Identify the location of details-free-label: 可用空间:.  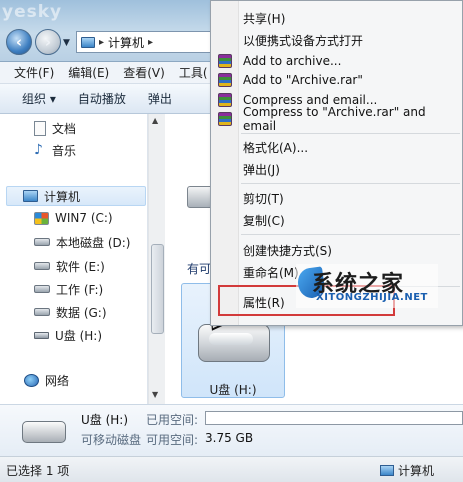
(172, 440).